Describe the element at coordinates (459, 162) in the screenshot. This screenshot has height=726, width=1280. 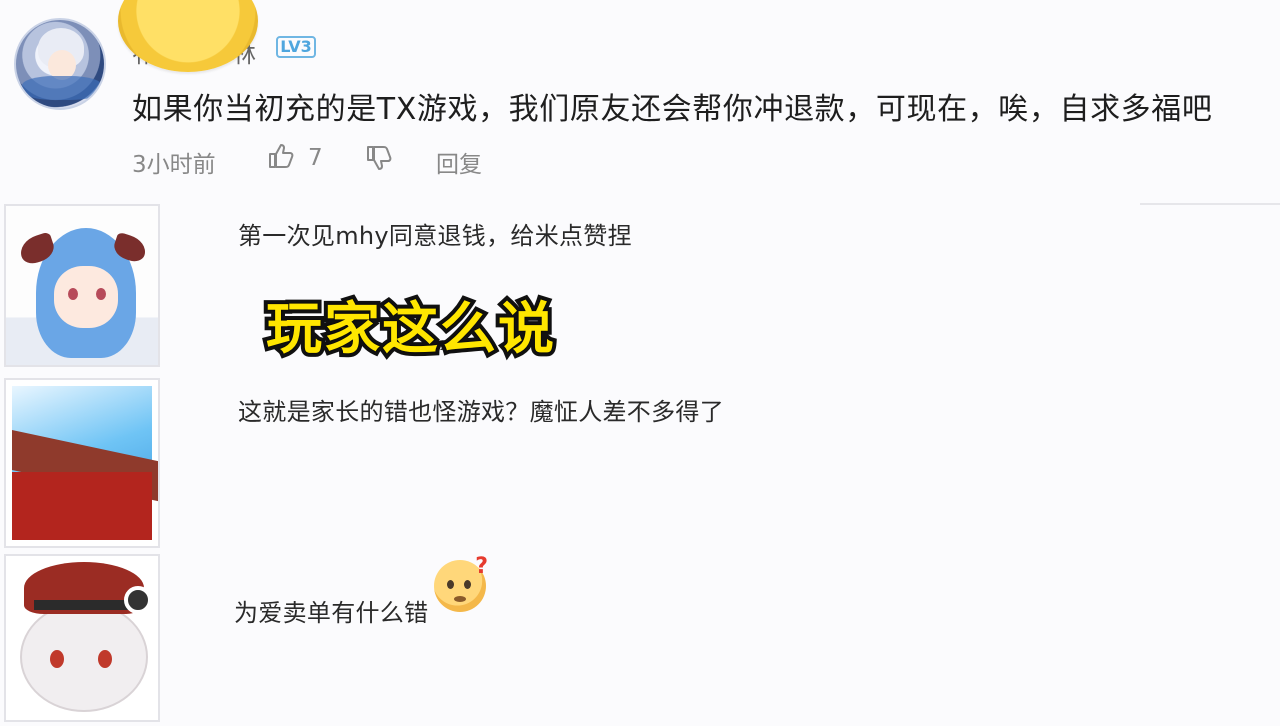
I see `reply-button: 回复` at that location.